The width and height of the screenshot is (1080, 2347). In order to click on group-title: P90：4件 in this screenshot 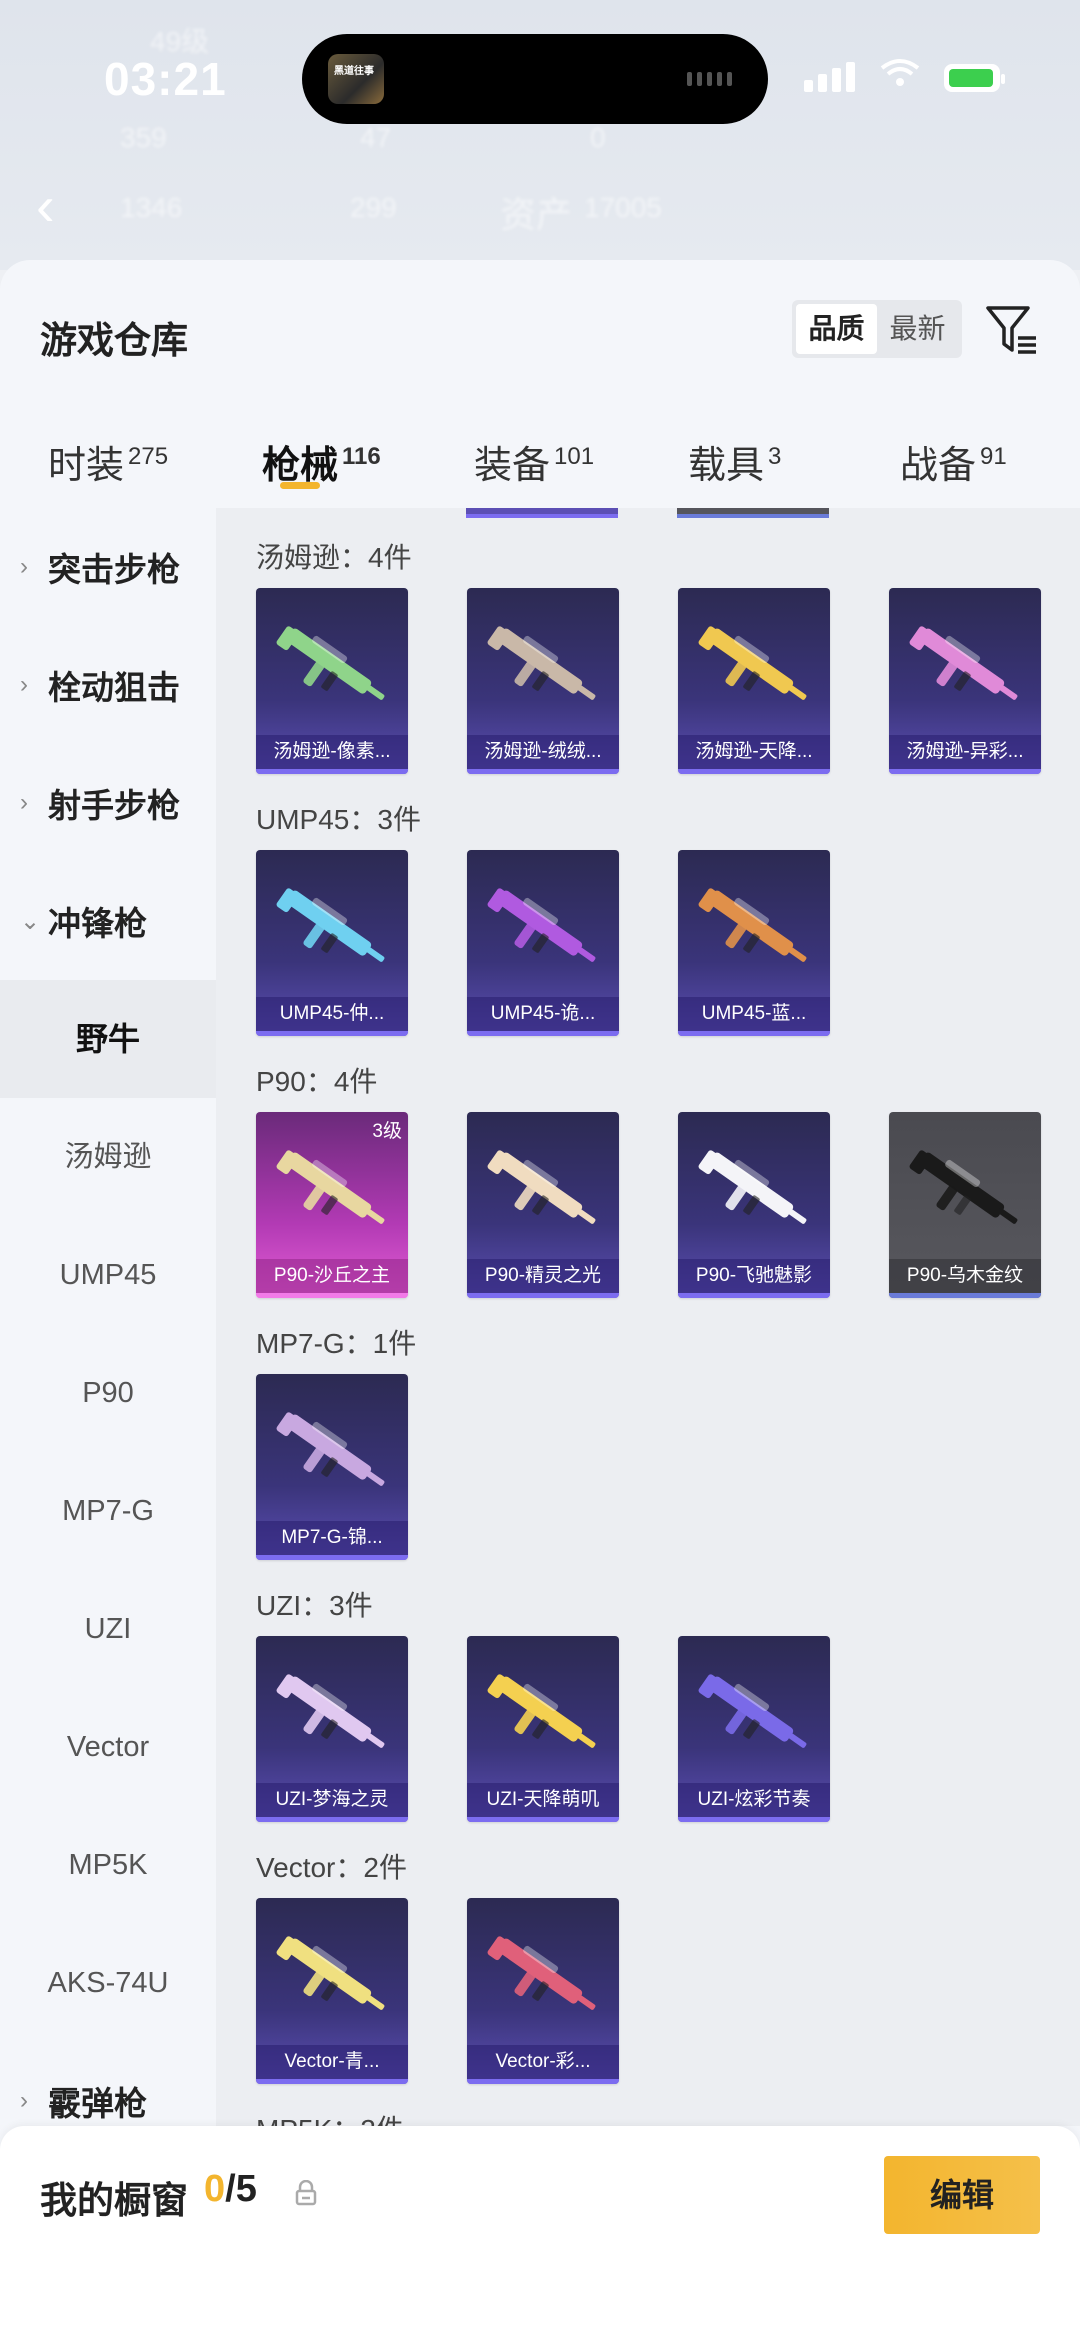, I will do `click(317, 1081)`.